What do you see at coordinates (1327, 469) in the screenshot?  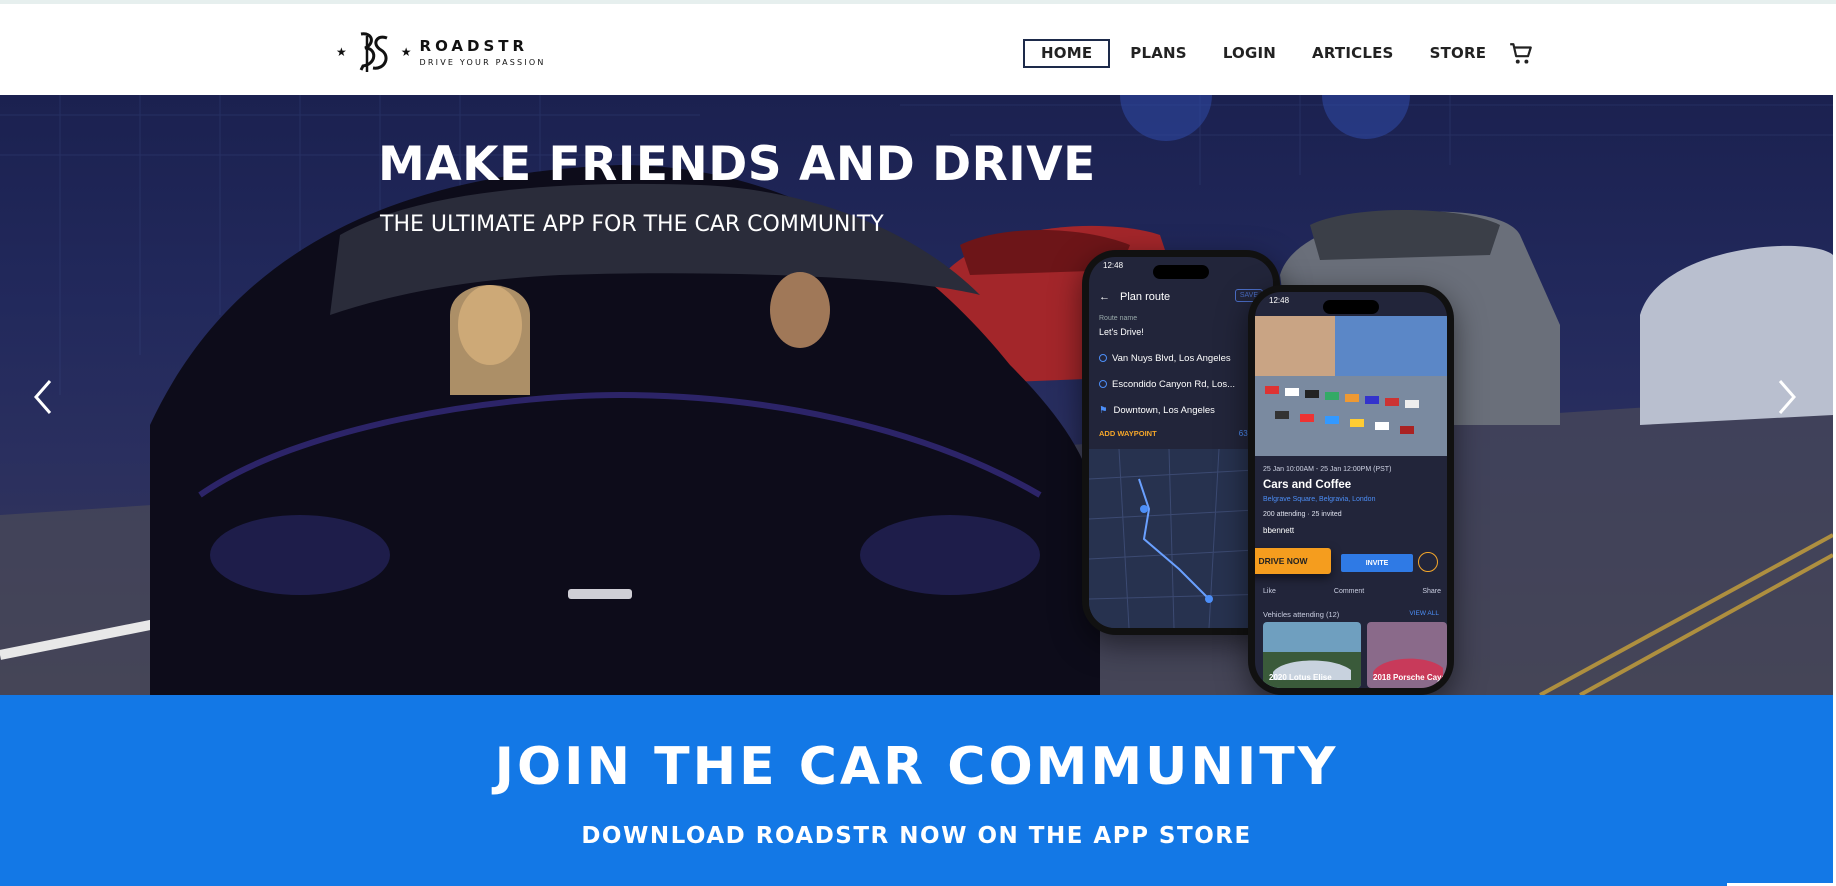 I see `event-date: 25 Jan 10:00AM - 25 Jan 12:00PM (PST)` at bounding box center [1327, 469].